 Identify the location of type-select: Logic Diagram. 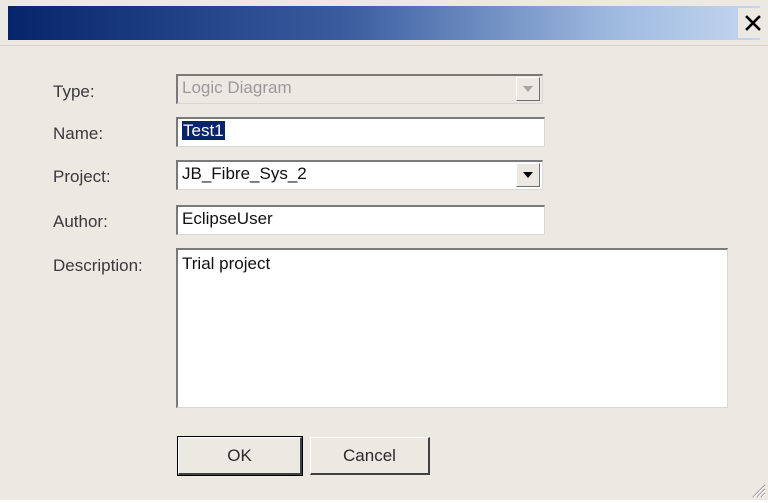
(359, 89).